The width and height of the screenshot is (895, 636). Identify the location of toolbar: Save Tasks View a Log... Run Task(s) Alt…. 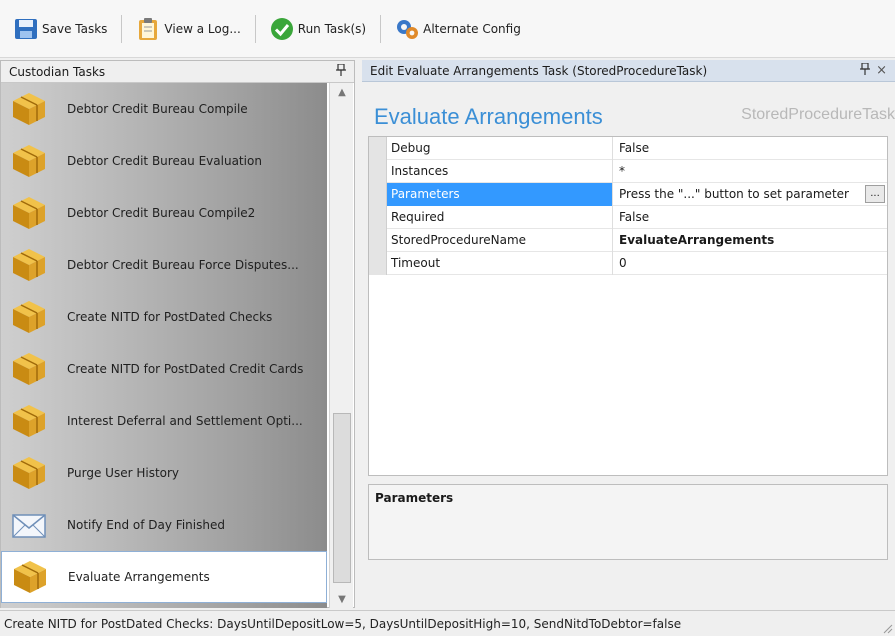
(447, 29).